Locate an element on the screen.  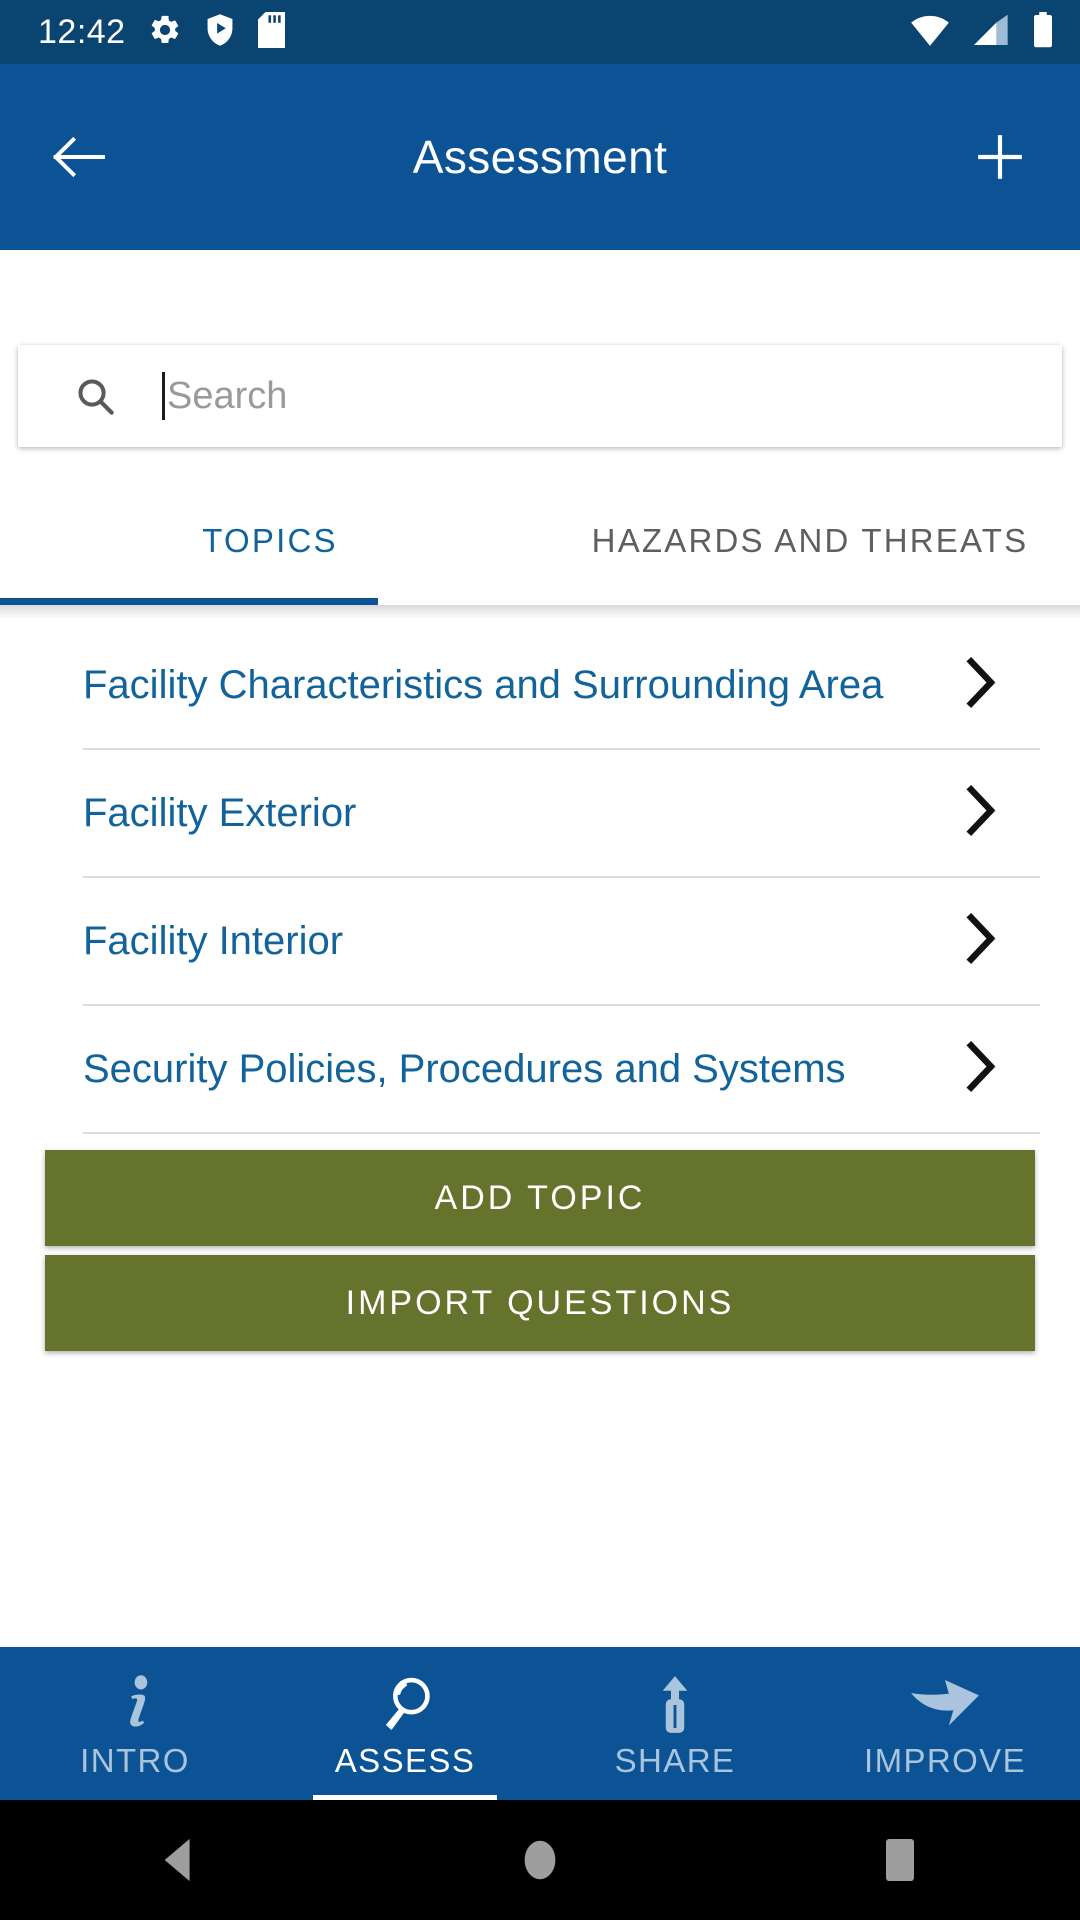
sd-card-icon is located at coordinates (271, 32).